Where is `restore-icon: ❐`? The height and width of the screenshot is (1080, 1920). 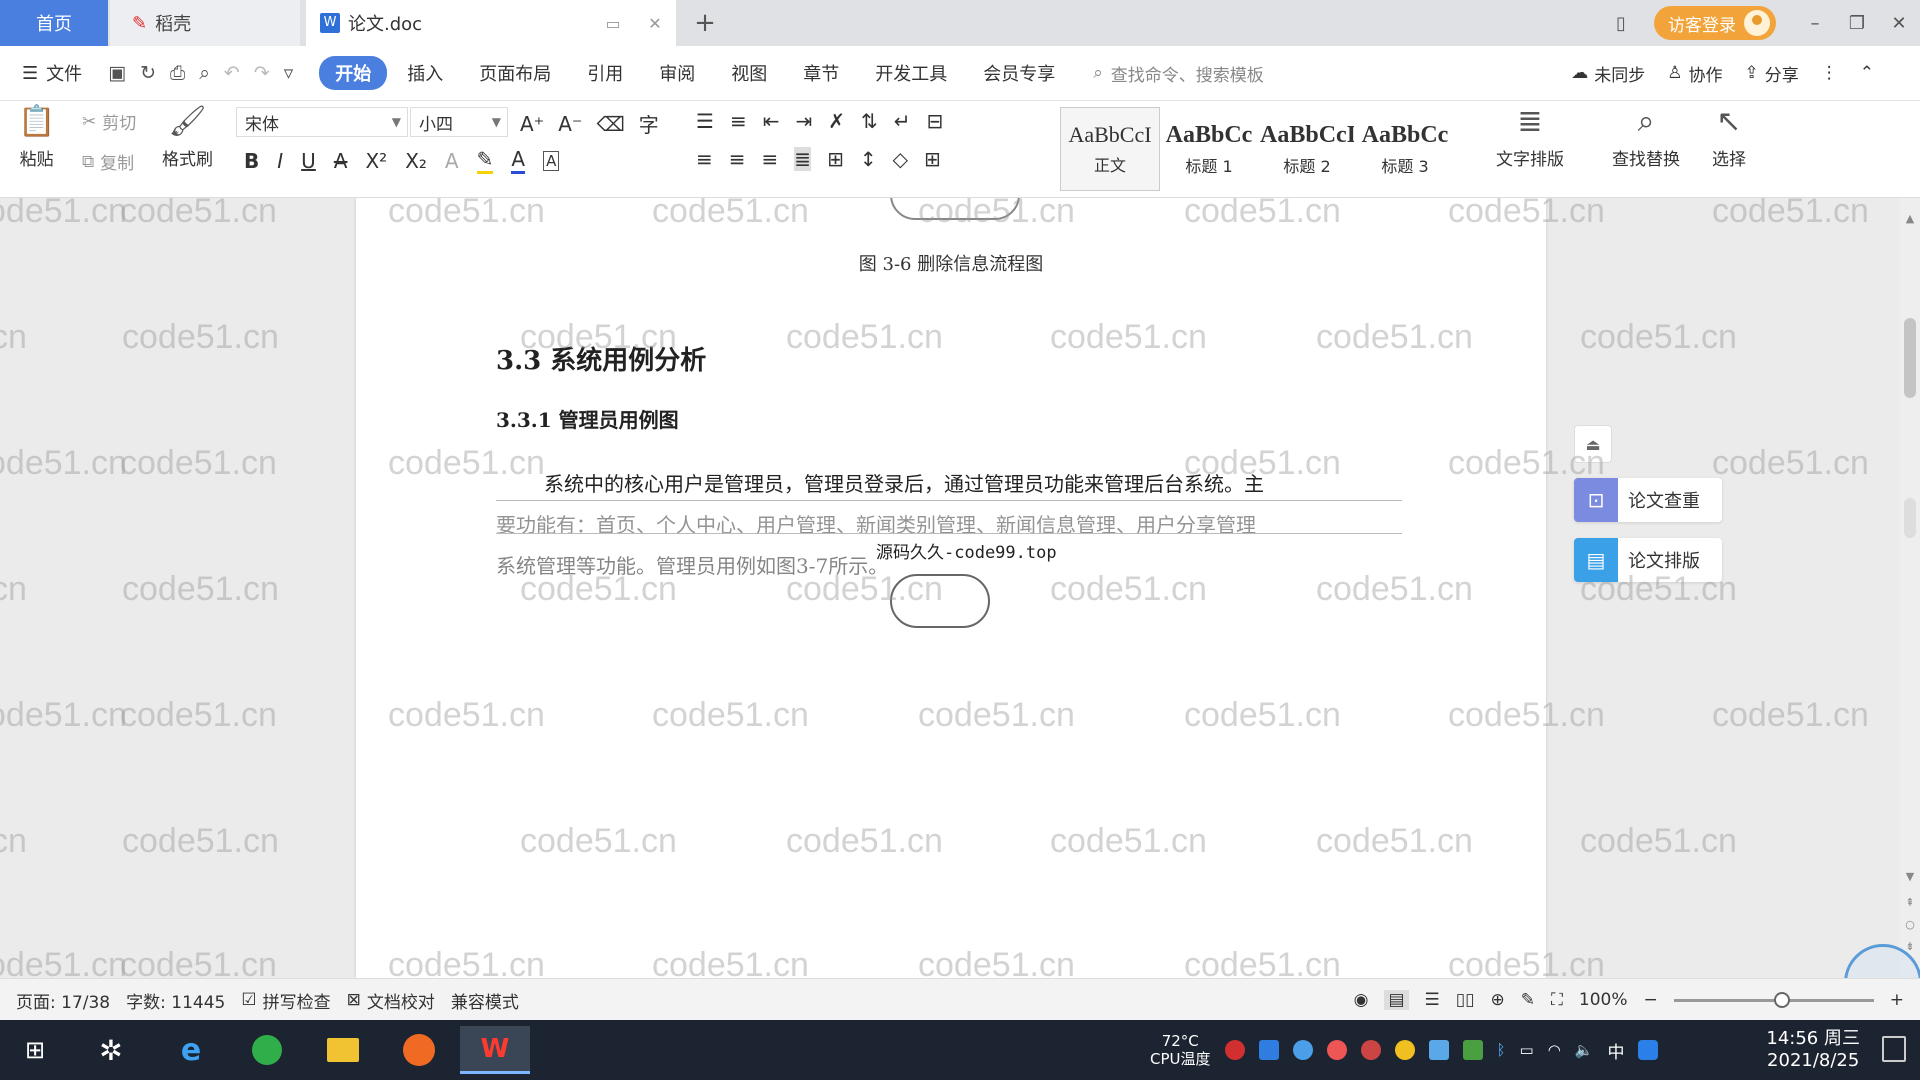 restore-icon: ❐ is located at coordinates (1857, 23).